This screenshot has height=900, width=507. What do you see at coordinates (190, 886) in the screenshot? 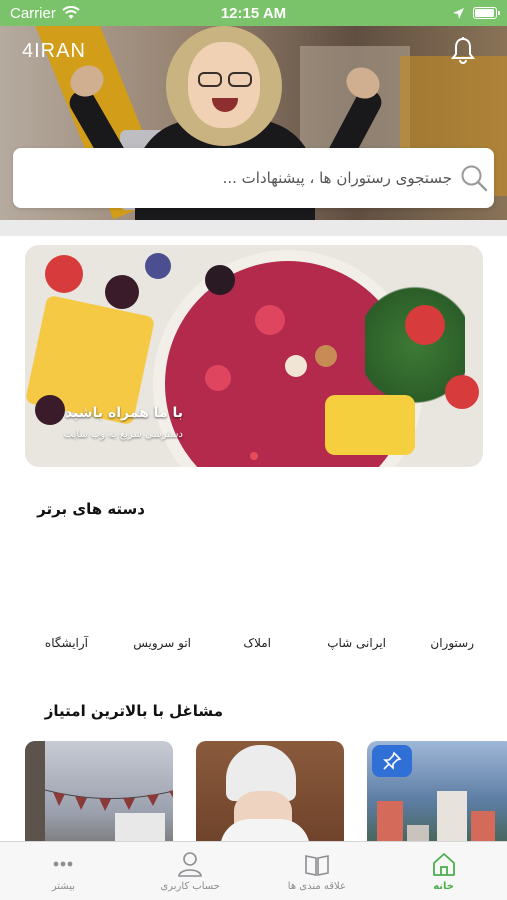
I see `tab-account-label: حساب کاربری` at bounding box center [190, 886].